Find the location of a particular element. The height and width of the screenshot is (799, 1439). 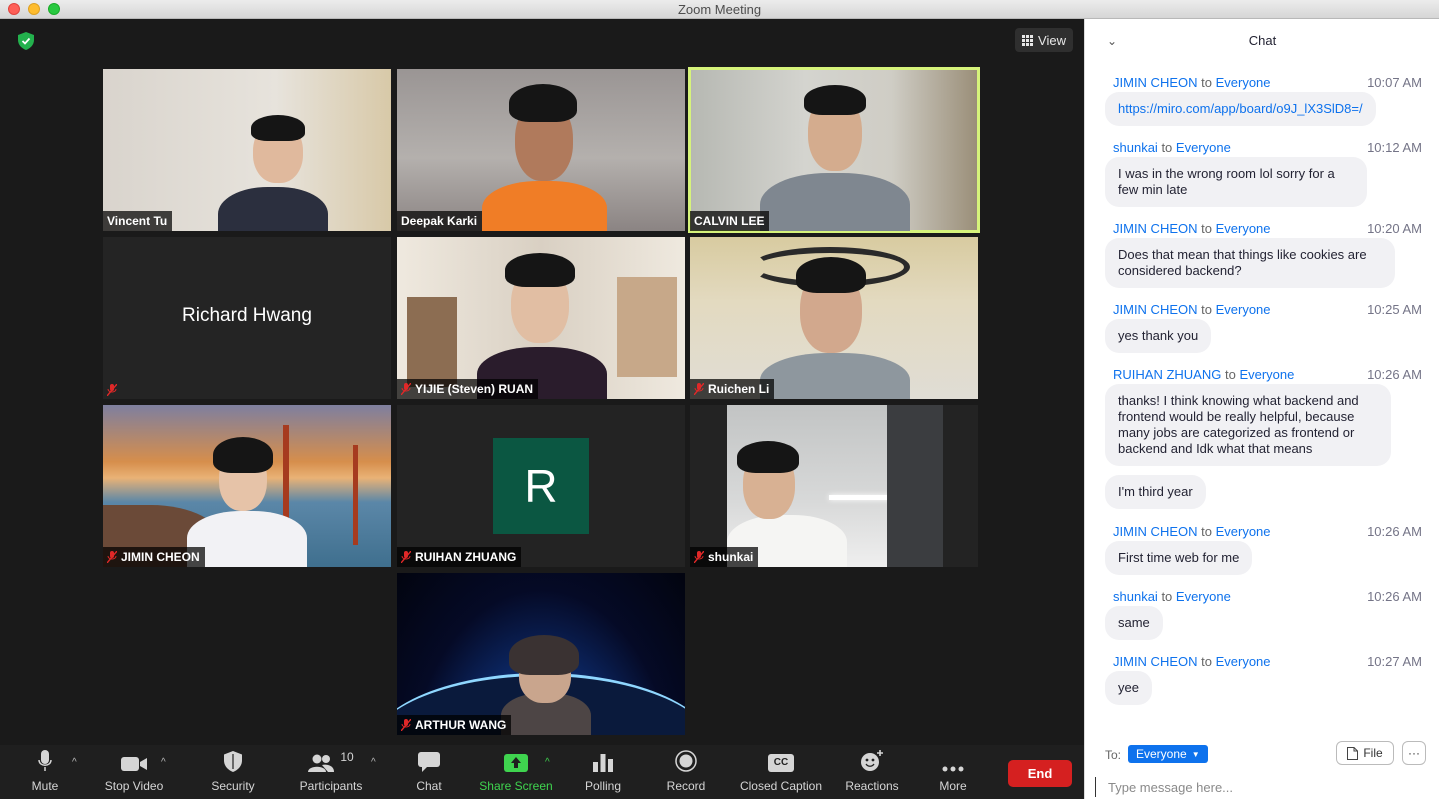

end-meeting-button: End is located at coordinates (1040, 773).